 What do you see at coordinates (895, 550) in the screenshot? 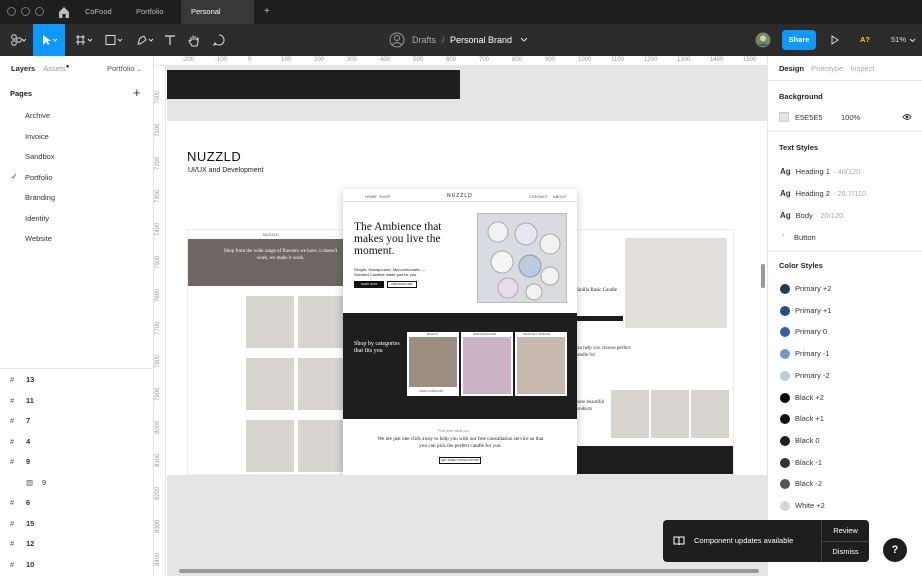
I see `help-button: ?` at bounding box center [895, 550].